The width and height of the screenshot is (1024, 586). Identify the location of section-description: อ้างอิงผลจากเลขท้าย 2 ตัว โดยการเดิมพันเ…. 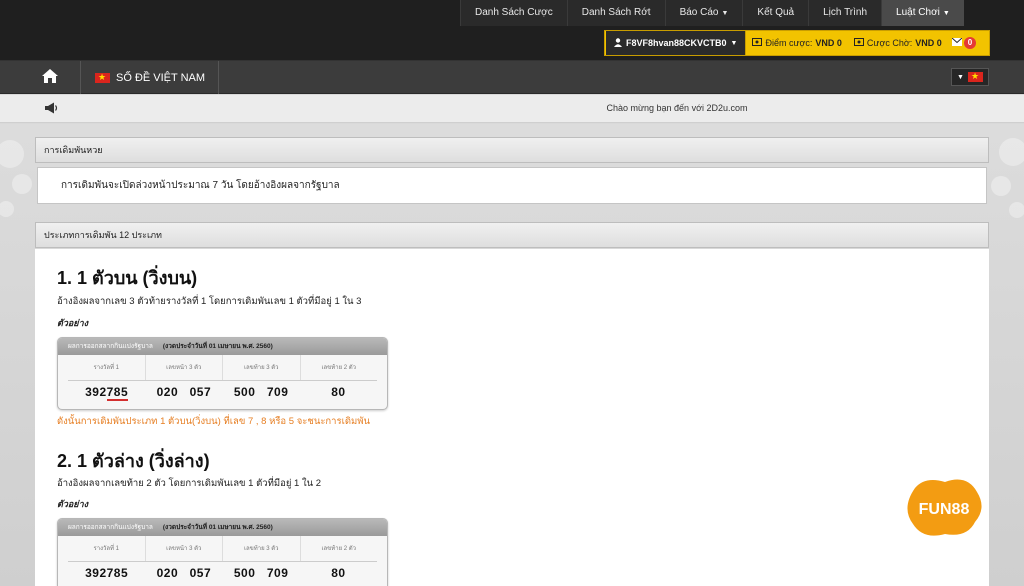
(189, 483).